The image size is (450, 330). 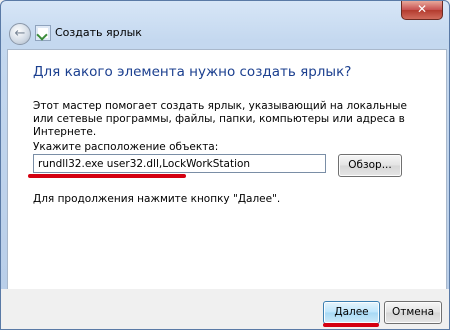 What do you see at coordinates (413, 312) in the screenshot?
I see `cancel-button: Отмена` at bounding box center [413, 312].